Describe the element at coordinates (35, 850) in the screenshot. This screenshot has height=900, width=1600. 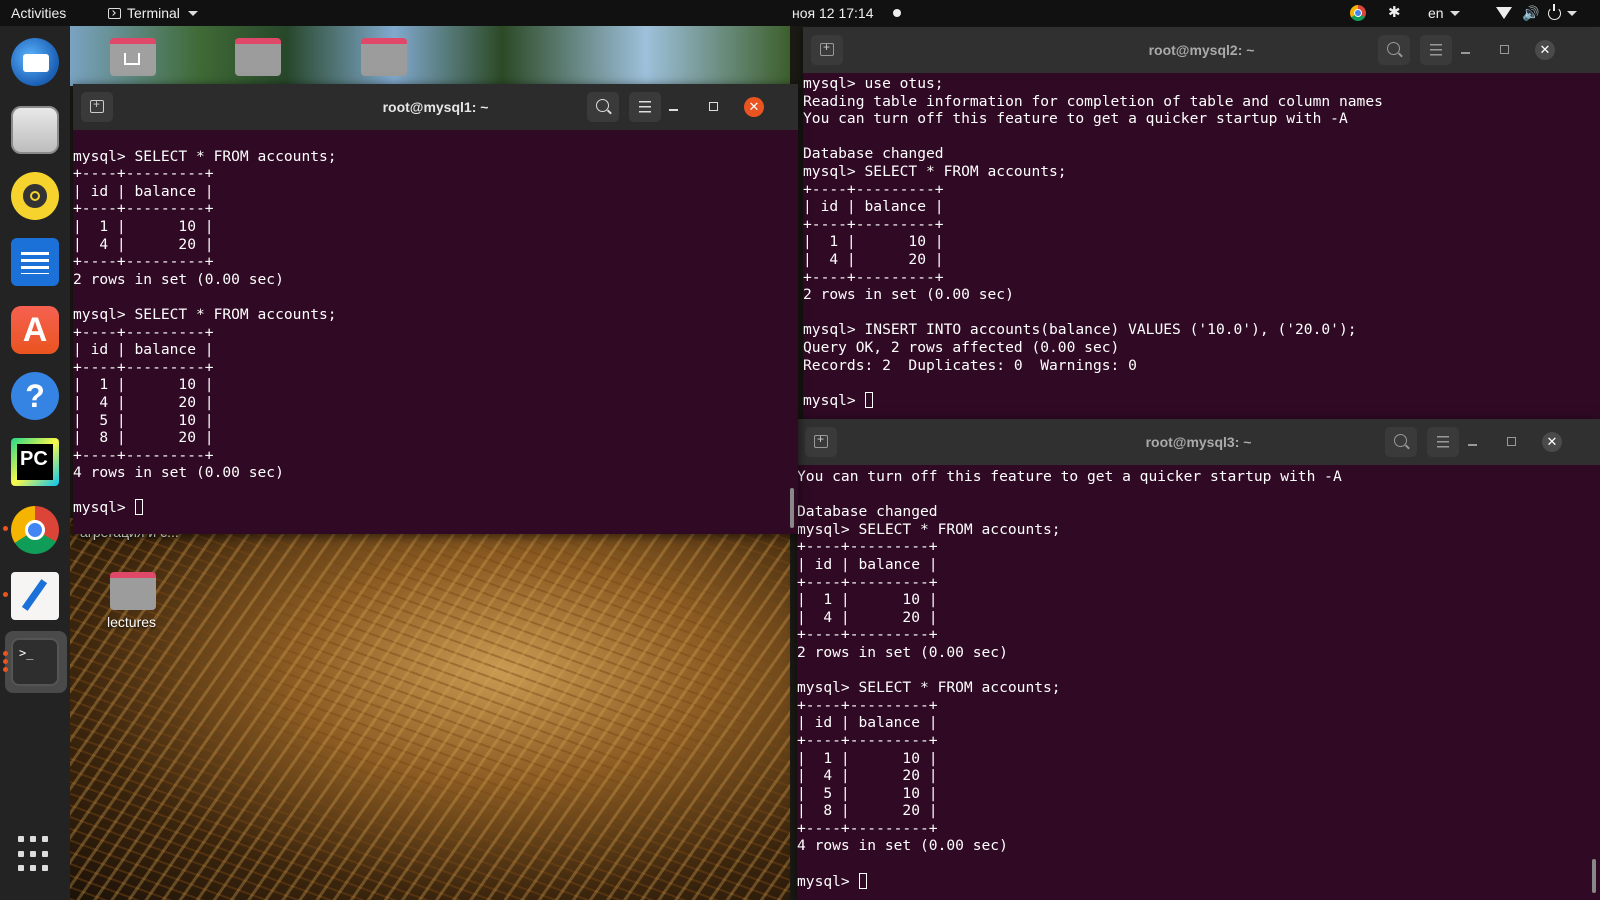
I see `show-apps-icon` at that location.